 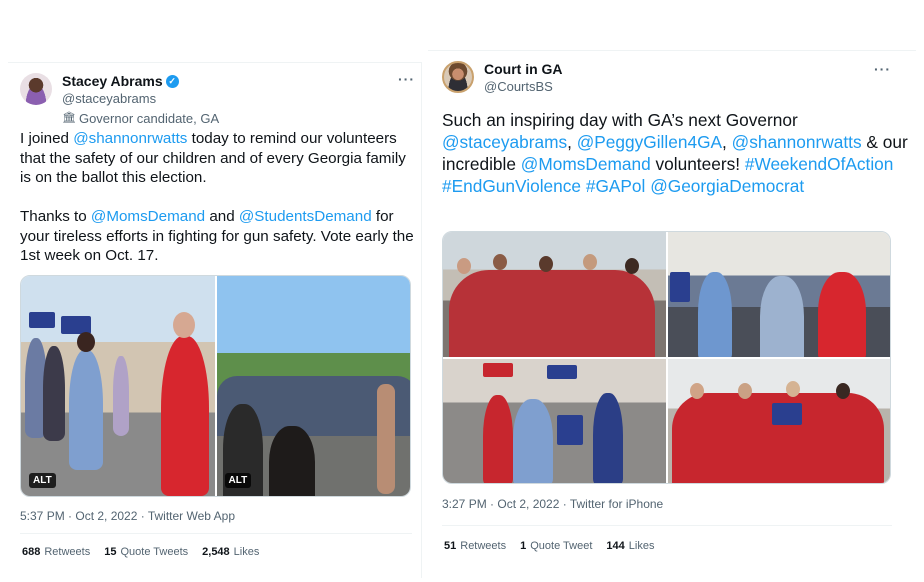 What do you see at coordinates (172, 81) in the screenshot?
I see `verified-badge-icon: ✓` at bounding box center [172, 81].